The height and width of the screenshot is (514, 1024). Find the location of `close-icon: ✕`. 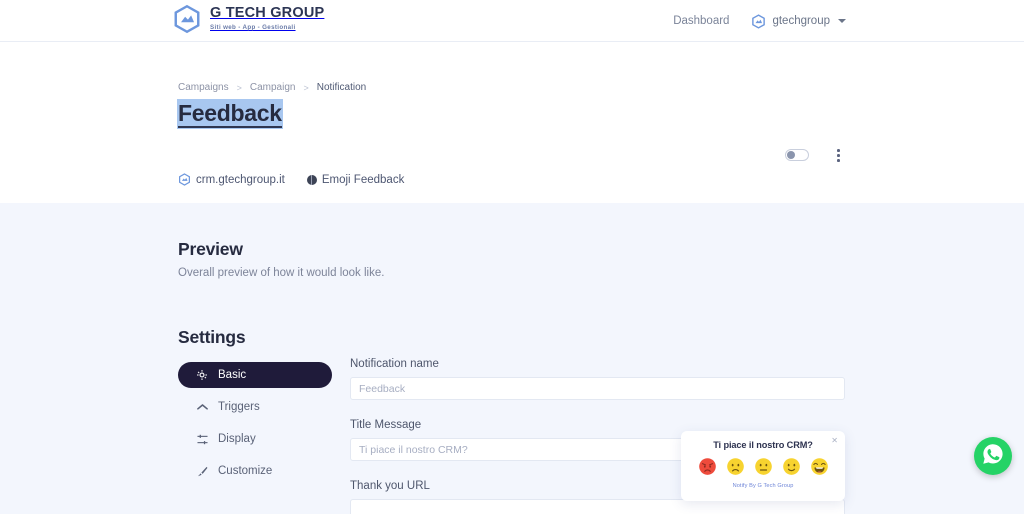

close-icon: ✕ is located at coordinates (834, 441).